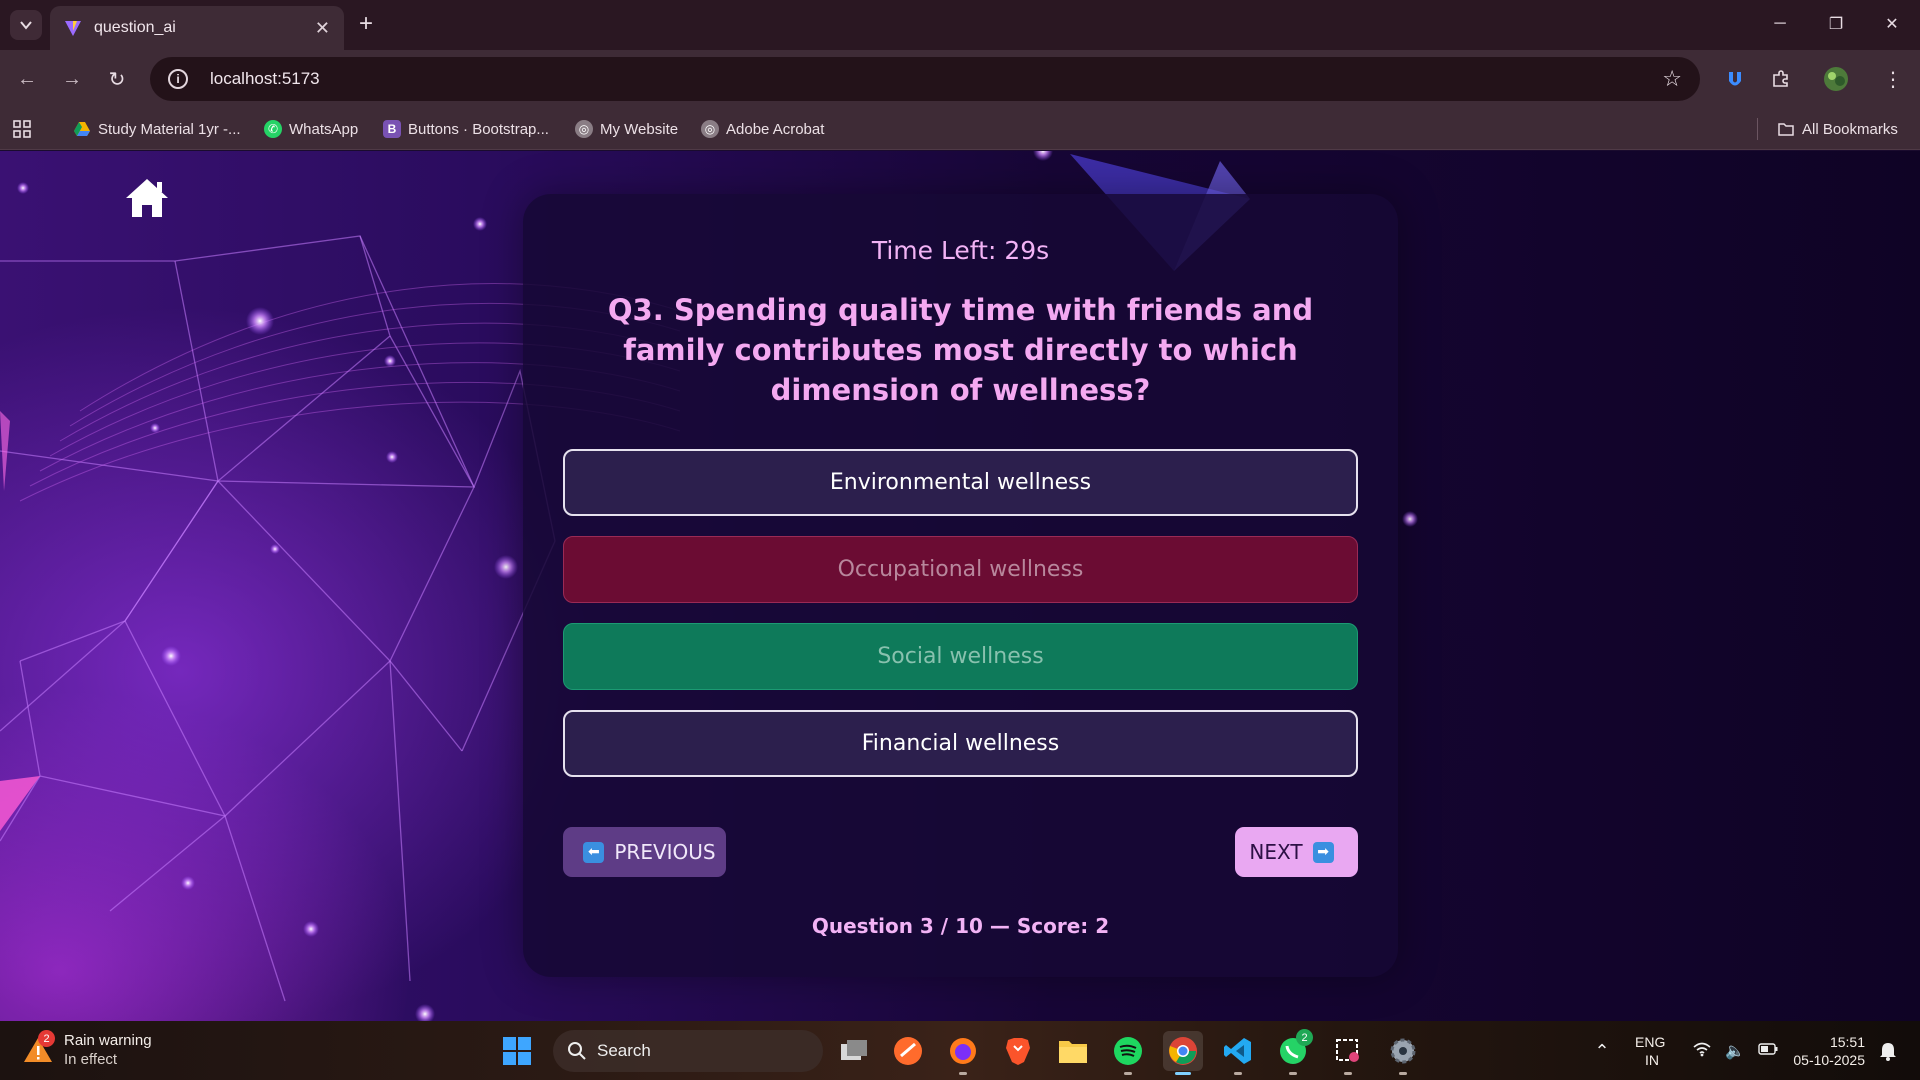 Image resolution: width=1920 pixels, height=1080 pixels. I want to click on wifi-icon, so click(1702, 1051).